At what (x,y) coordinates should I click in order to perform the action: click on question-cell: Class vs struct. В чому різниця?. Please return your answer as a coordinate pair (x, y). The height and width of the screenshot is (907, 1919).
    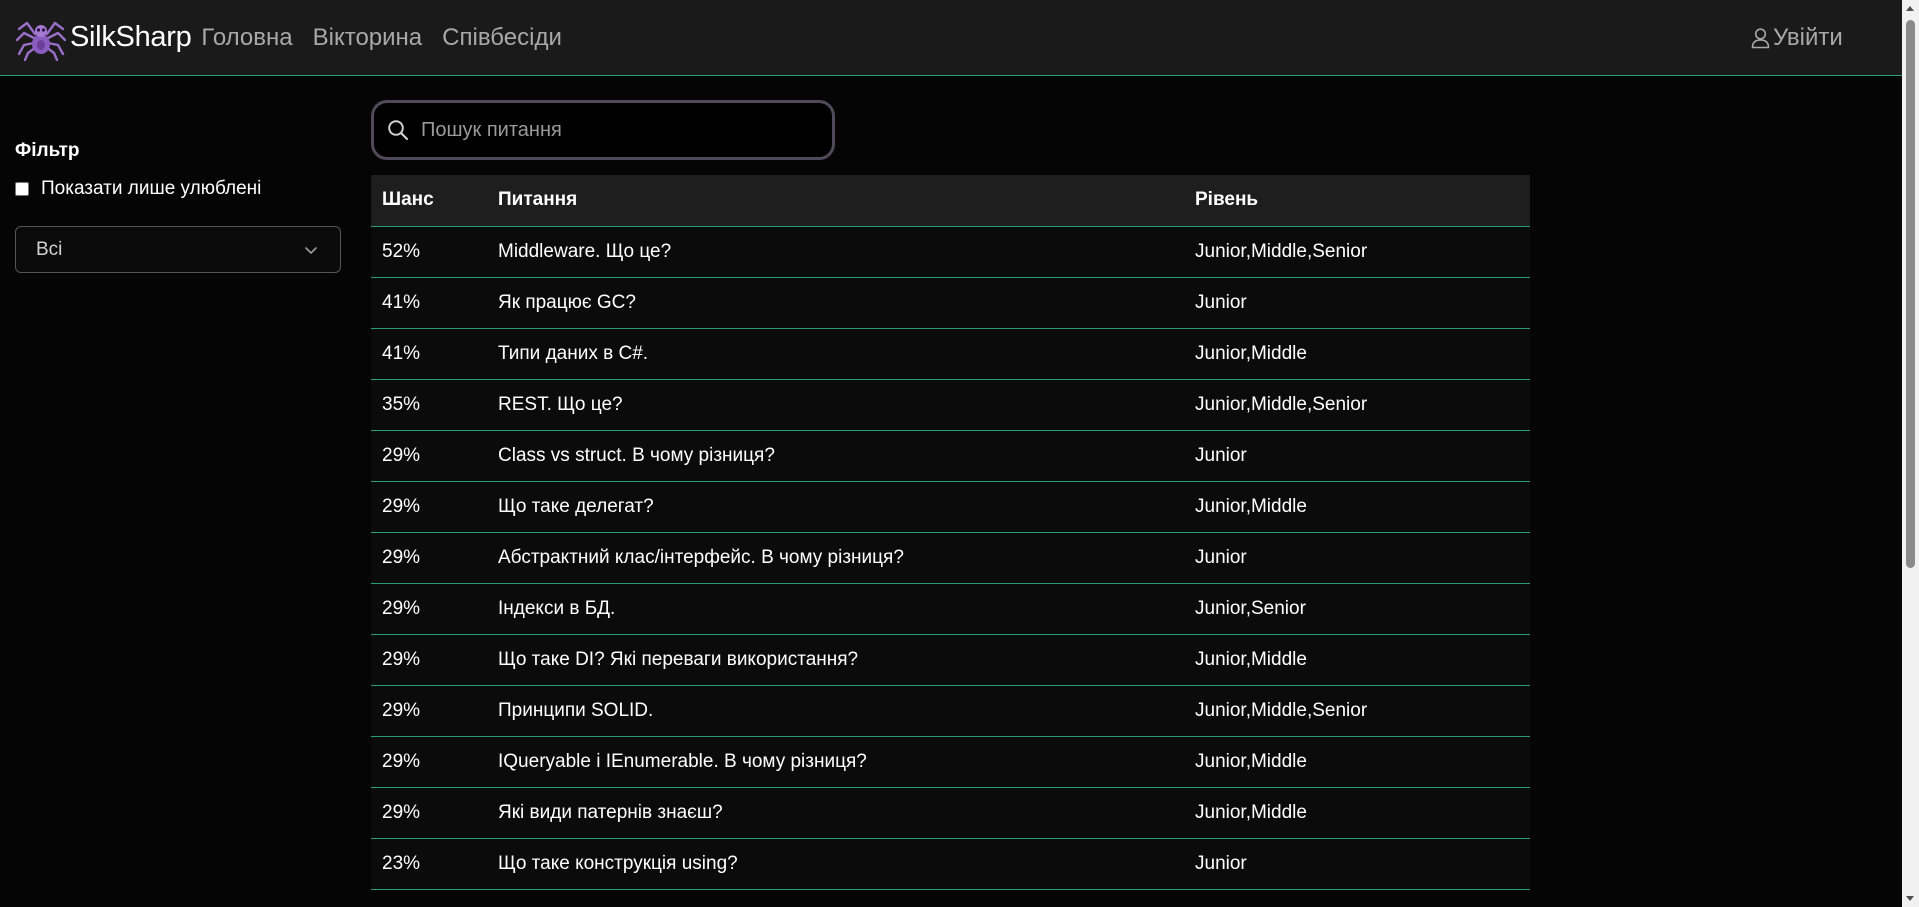
    Looking at the image, I should click on (835, 456).